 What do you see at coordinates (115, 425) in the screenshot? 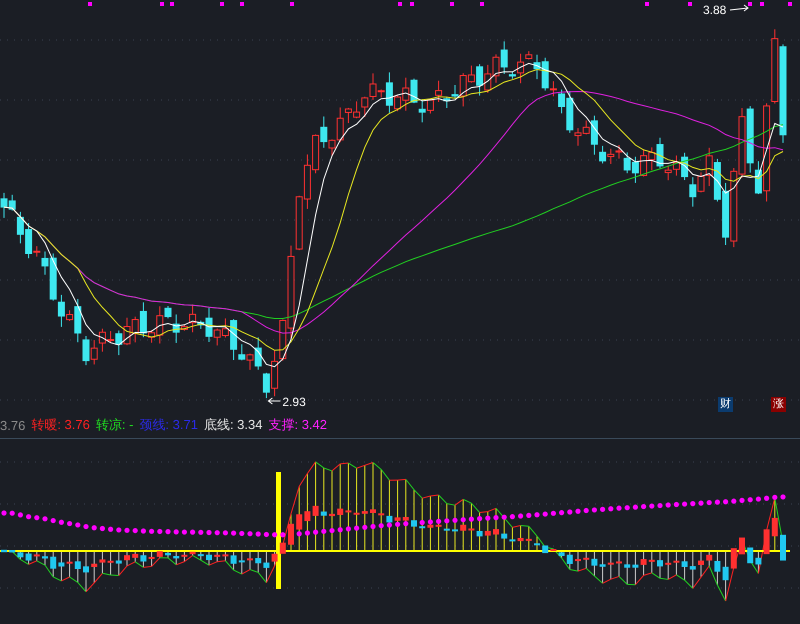
I see `indicator-value: 转凉: -` at bounding box center [115, 425].